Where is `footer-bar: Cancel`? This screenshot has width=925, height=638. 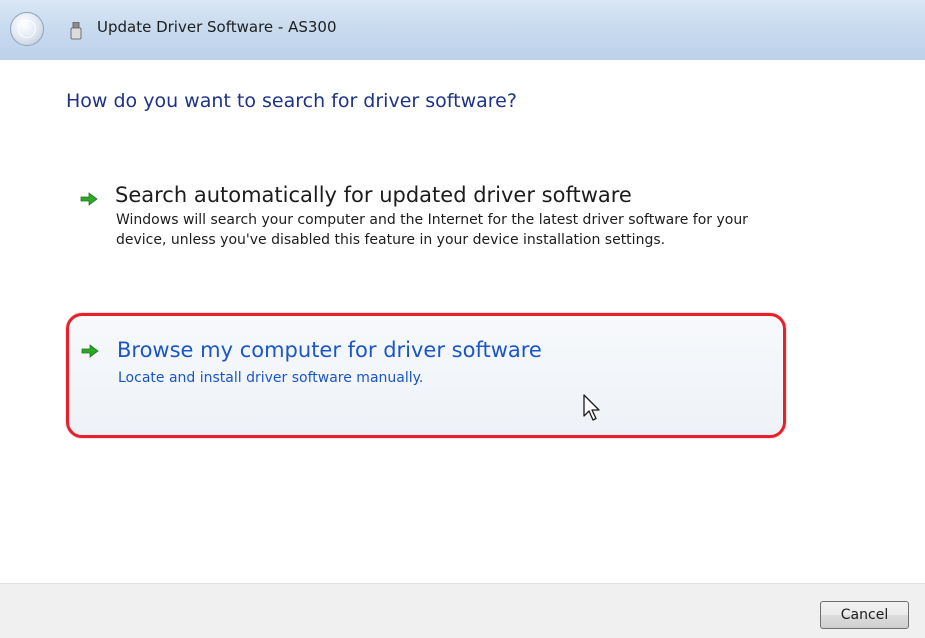
footer-bar: Cancel is located at coordinates (462, 610).